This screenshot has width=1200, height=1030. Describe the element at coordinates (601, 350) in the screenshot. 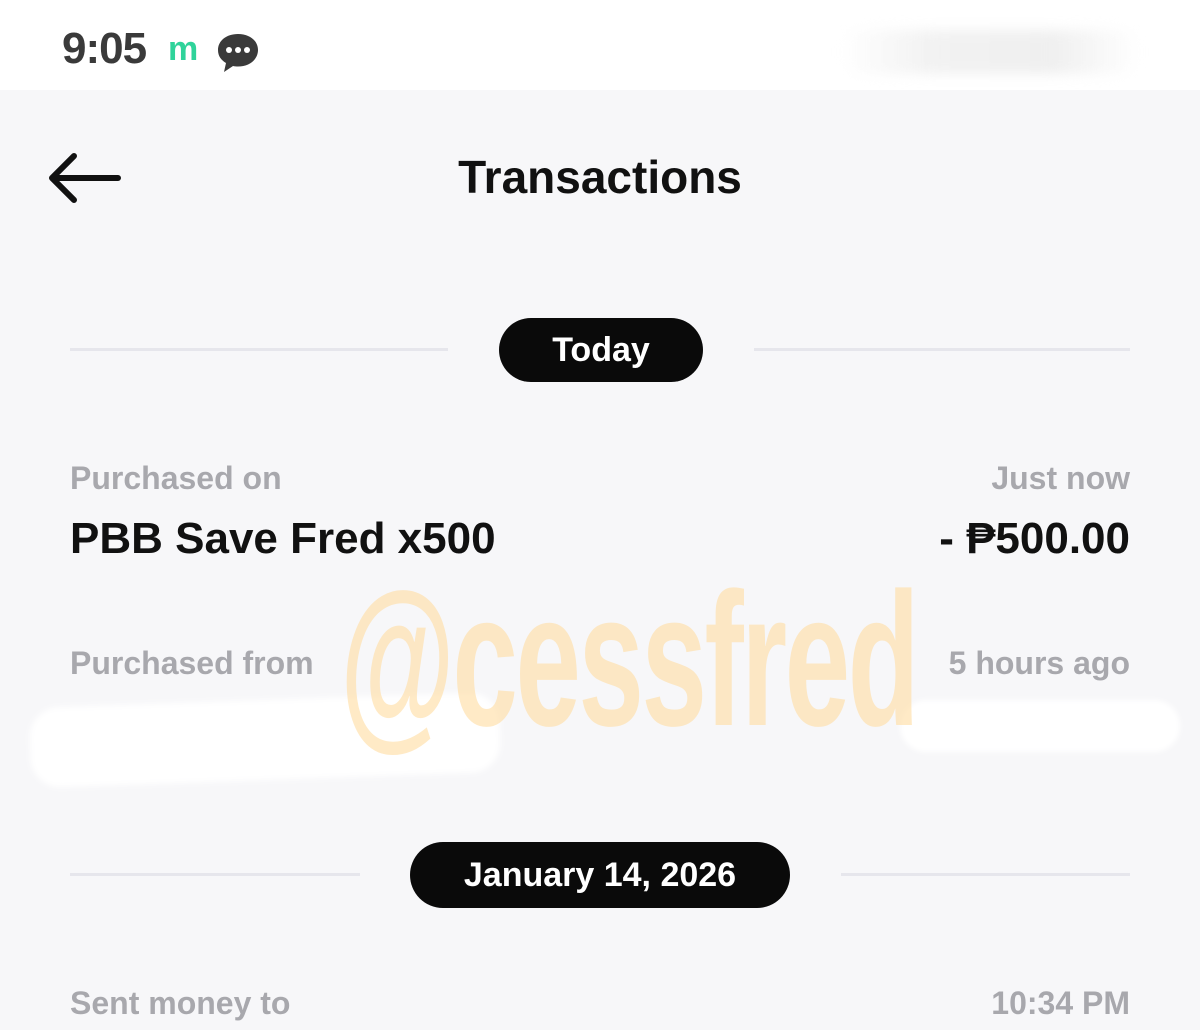

I see `date-pill-today: Today` at that location.